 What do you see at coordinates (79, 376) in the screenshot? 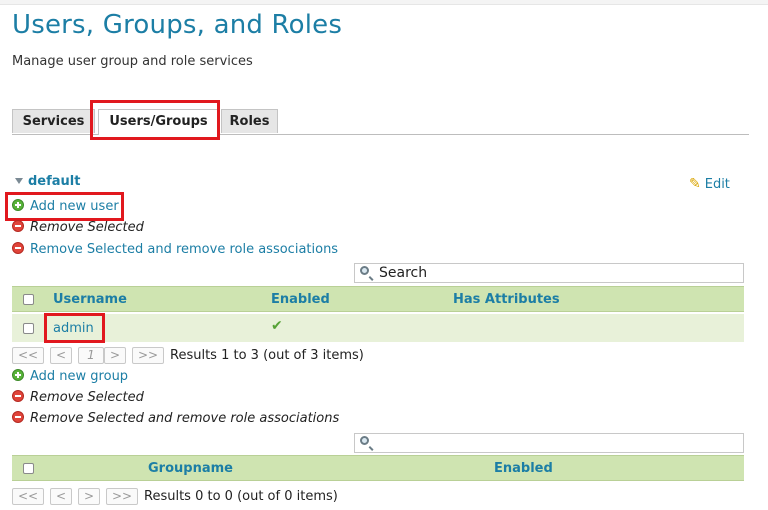
I see `add-group-label: Add new group` at bounding box center [79, 376].